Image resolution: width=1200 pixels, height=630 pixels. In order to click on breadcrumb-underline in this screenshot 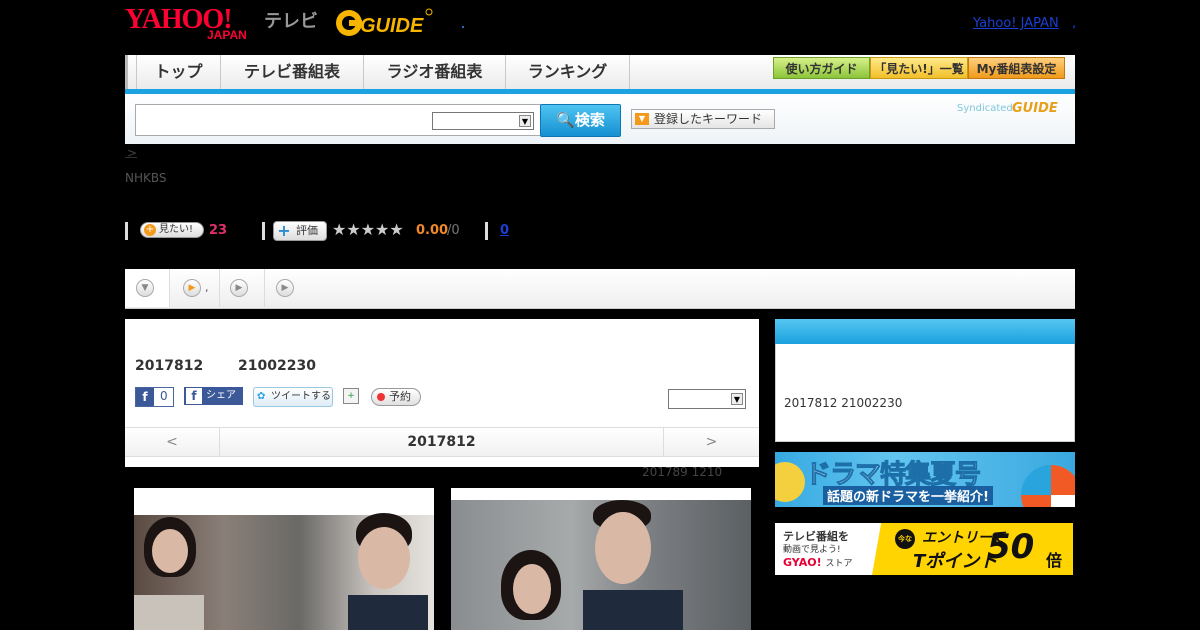, I will do `click(131, 157)`.